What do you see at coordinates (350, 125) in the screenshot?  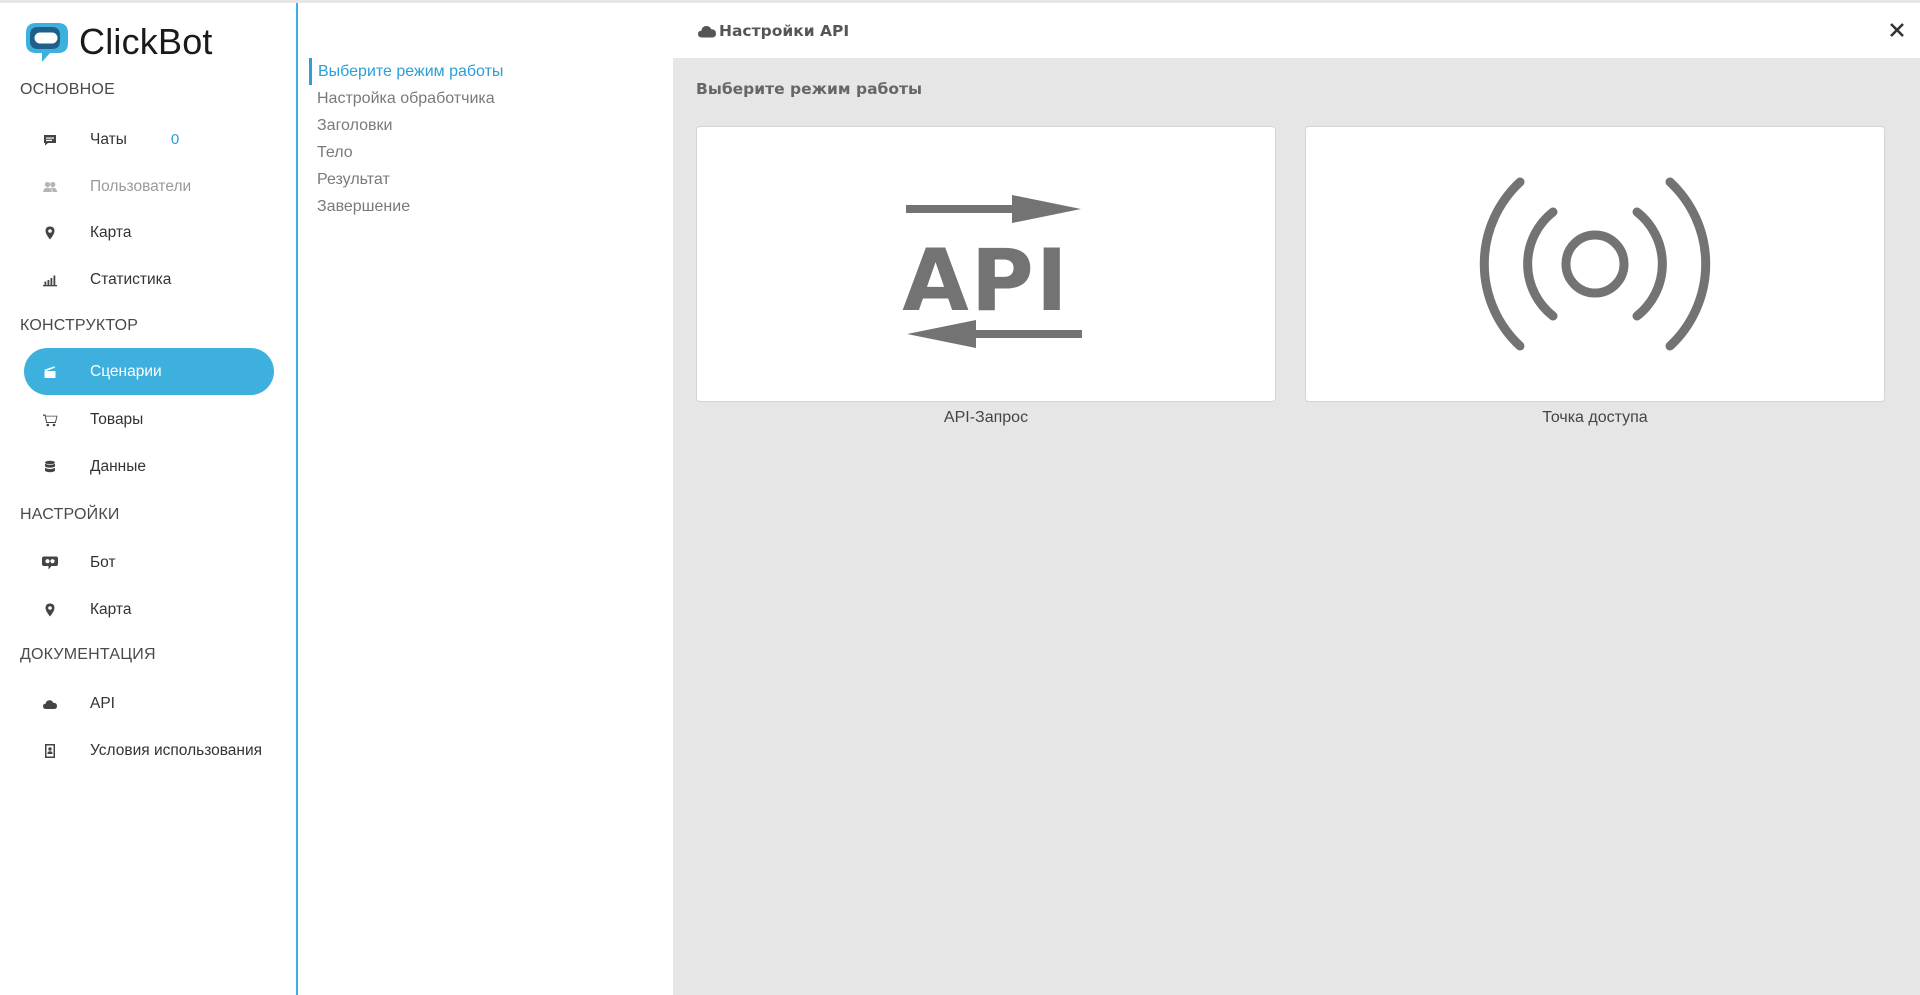 I see `step-headers: Заголовки` at bounding box center [350, 125].